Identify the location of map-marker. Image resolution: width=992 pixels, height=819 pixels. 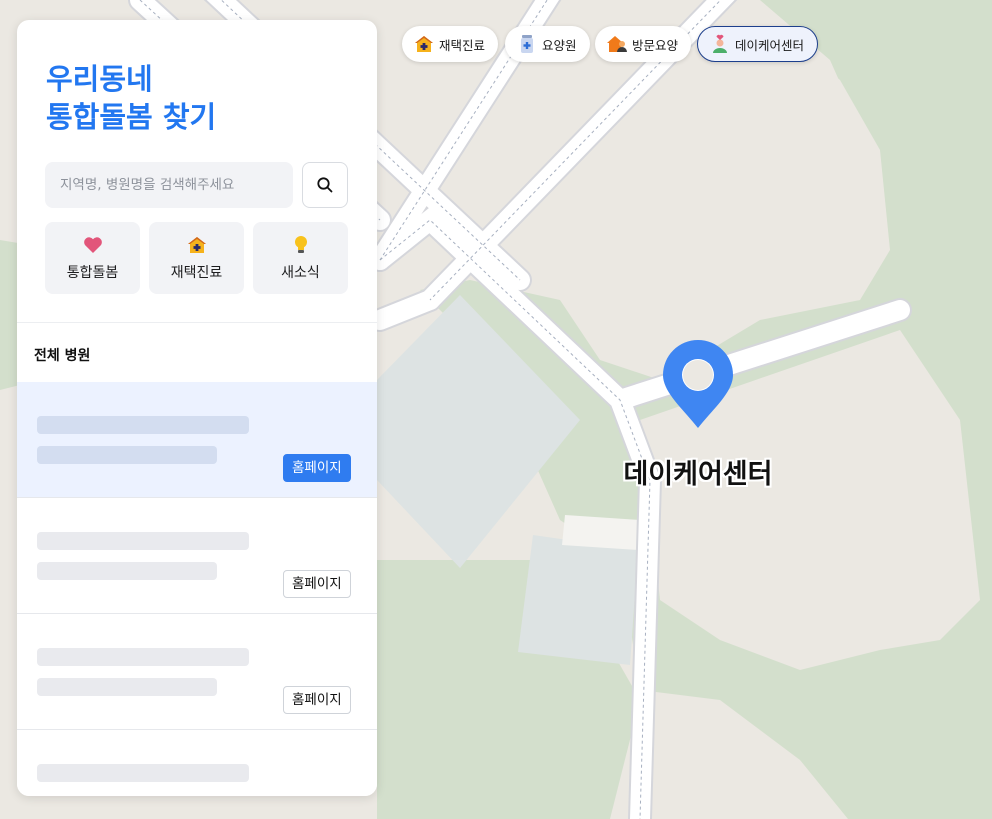
(698, 385).